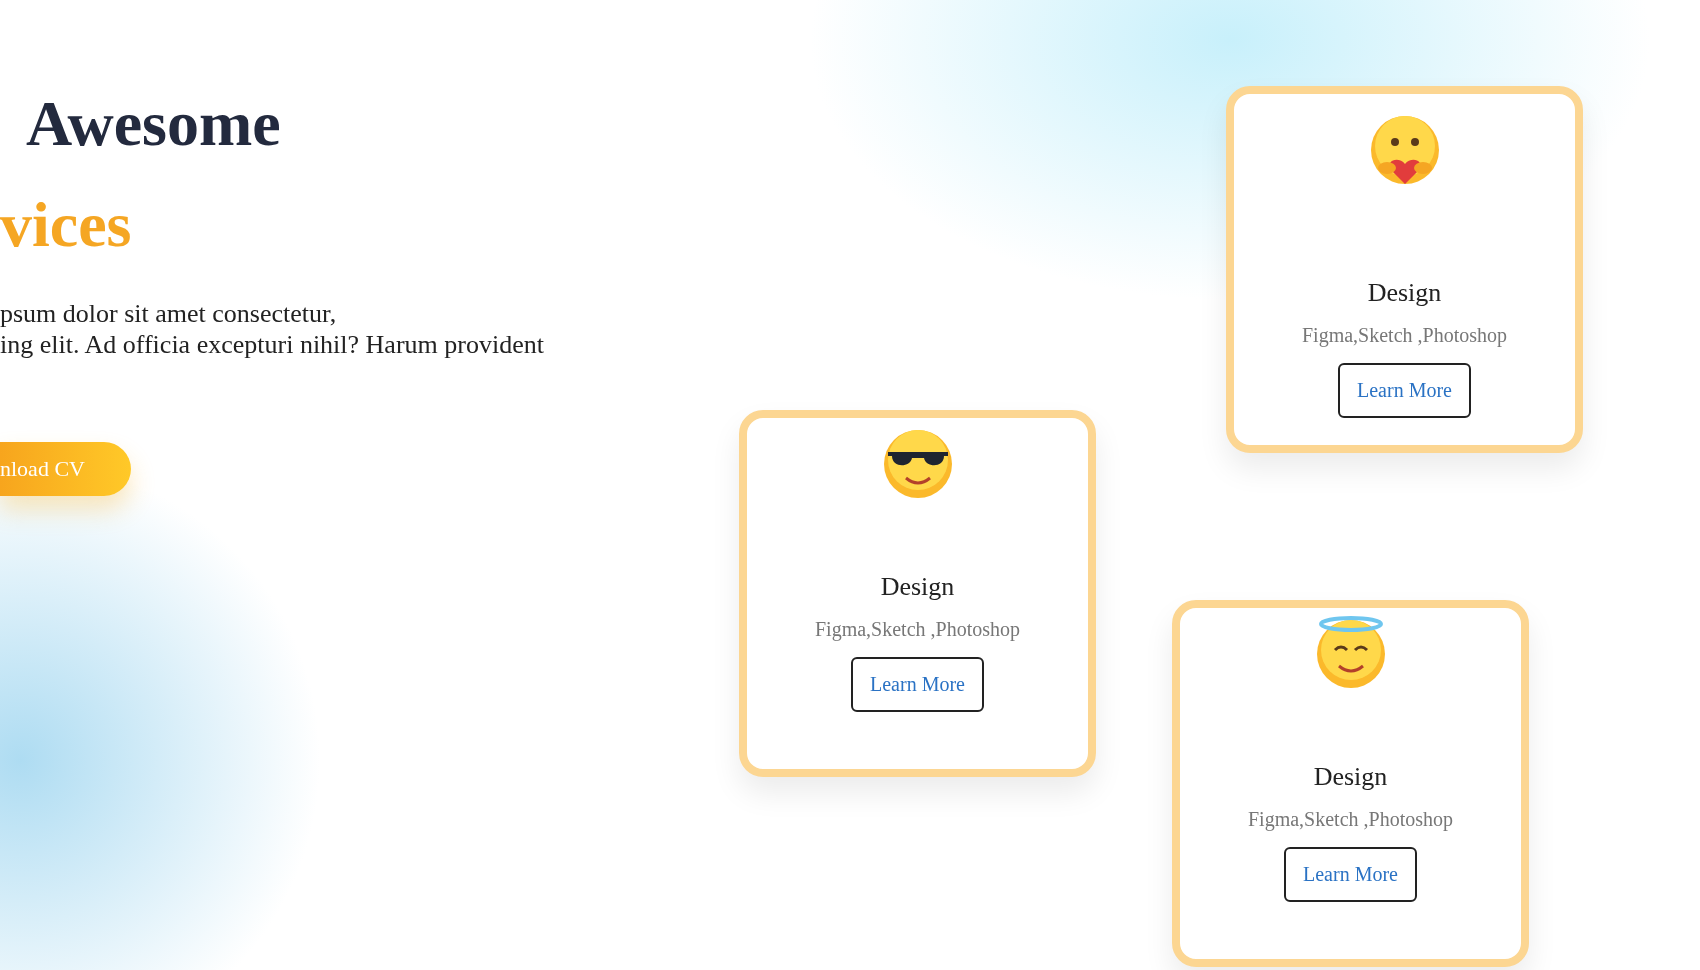 The height and width of the screenshot is (970, 1700). What do you see at coordinates (66, 224) in the screenshot?
I see `heading-accent: vices` at bounding box center [66, 224].